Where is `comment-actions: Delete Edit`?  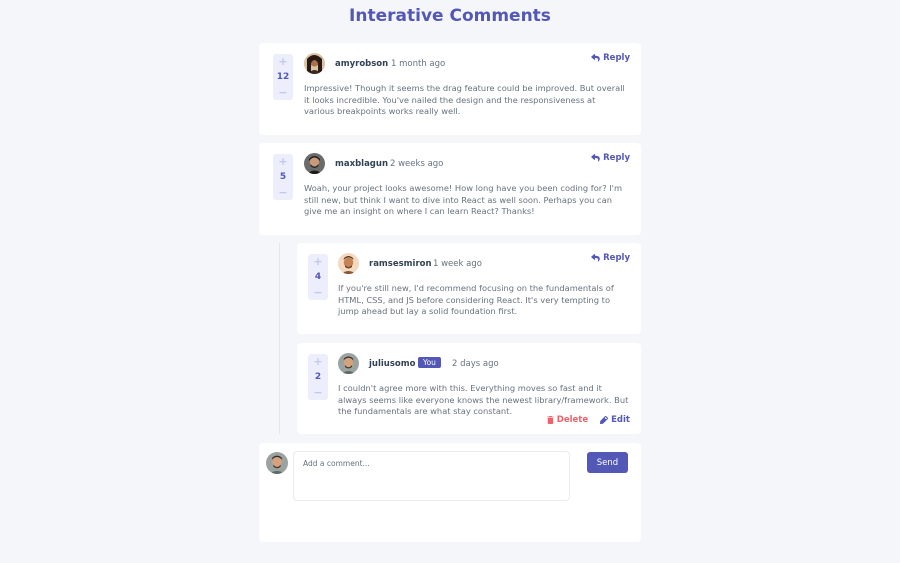 comment-actions: Delete Edit is located at coordinates (588, 420).